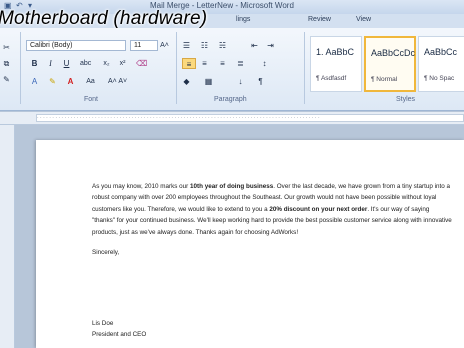  What do you see at coordinates (7, 236) in the screenshot?
I see `vertical-ruler` at bounding box center [7, 236].